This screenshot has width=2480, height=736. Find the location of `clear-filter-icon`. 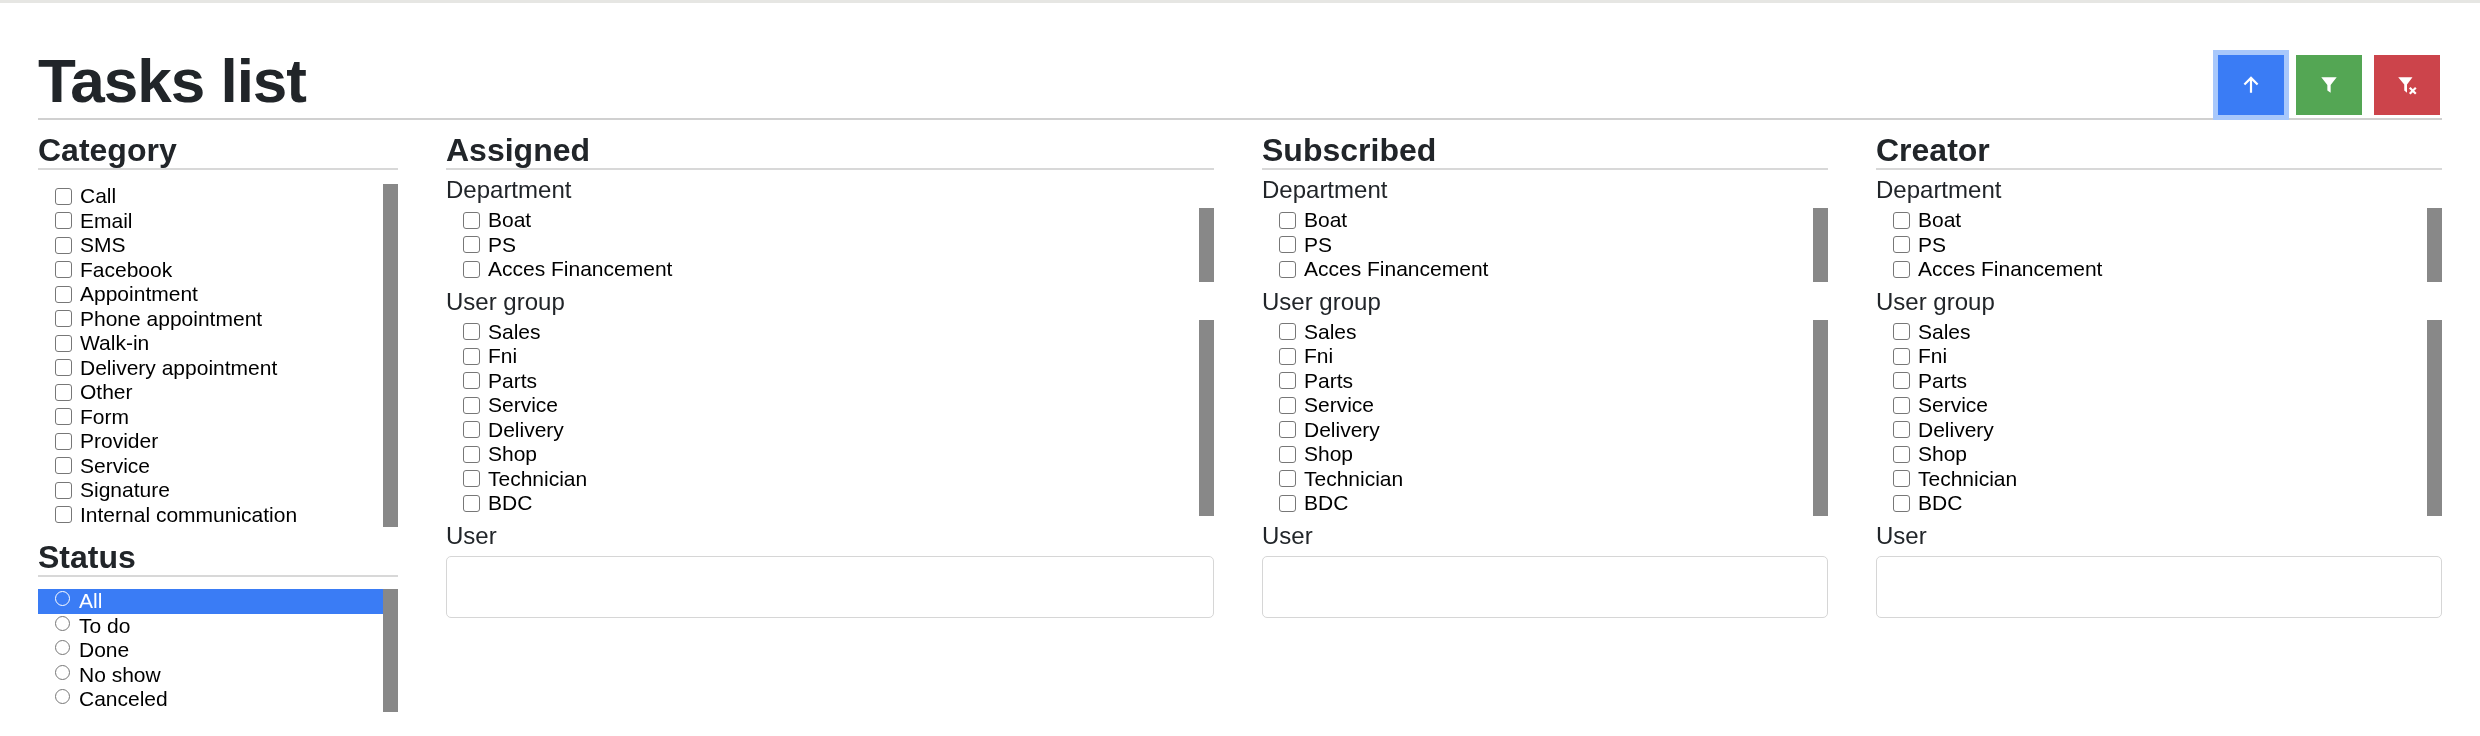

clear-filter-icon is located at coordinates (2407, 85).